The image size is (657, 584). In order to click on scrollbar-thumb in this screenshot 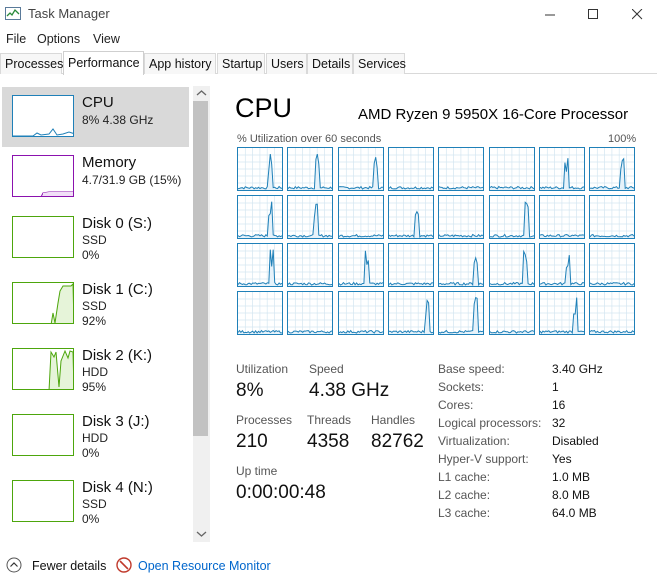, I will do `click(200, 268)`.